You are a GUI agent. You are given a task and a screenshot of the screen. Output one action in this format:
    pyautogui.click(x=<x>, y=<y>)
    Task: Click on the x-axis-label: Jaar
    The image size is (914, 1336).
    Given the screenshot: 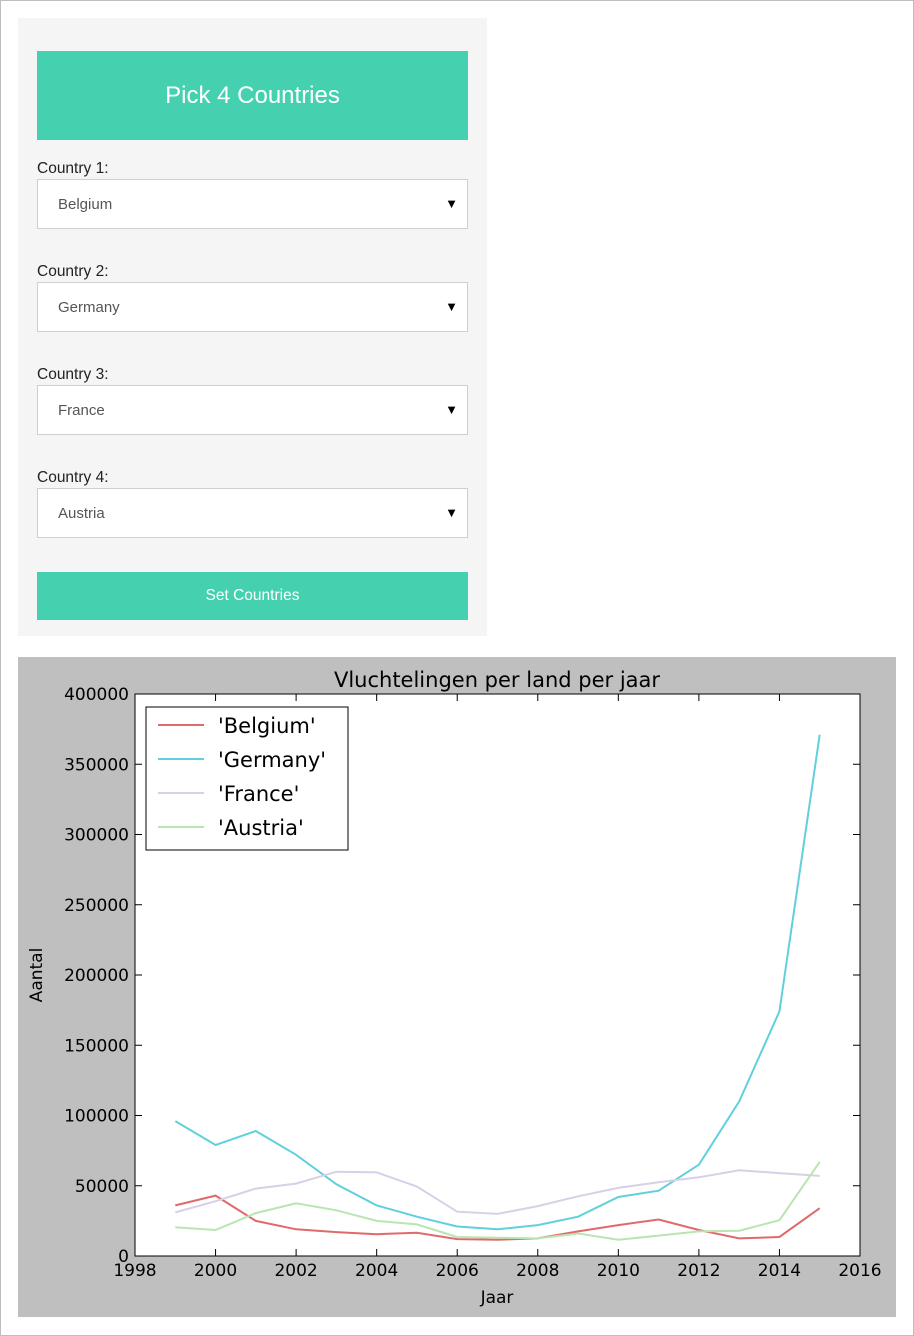 What is the action you would take?
    pyautogui.click(x=497, y=1298)
    